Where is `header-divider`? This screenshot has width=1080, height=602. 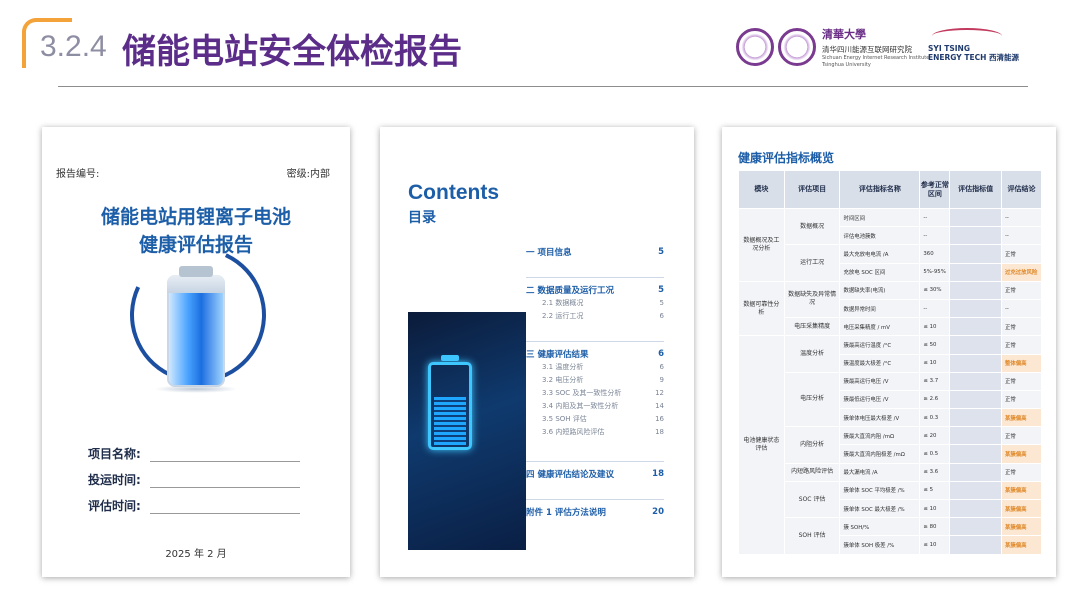 header-divider is located at coordinates (543, 86).